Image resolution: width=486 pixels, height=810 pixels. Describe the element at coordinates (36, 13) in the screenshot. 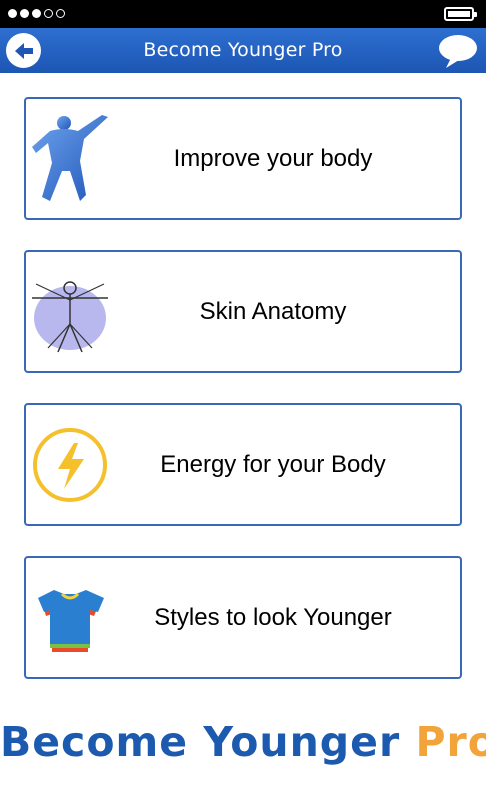

I see `signal-strength-icon` at that location.